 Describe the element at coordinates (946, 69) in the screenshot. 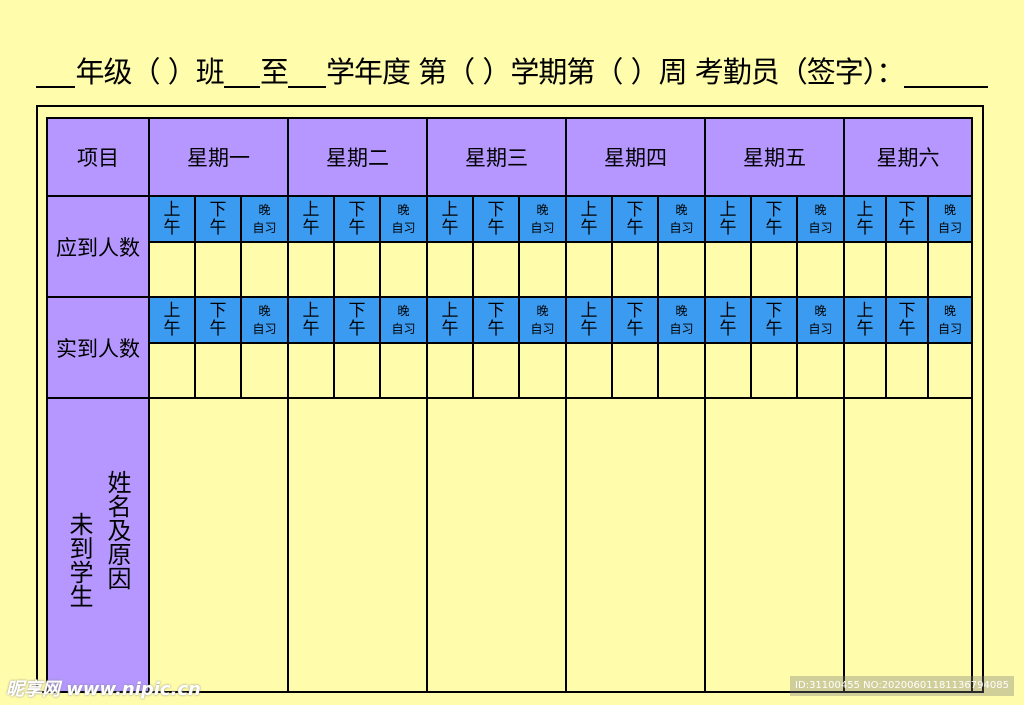

I see `signature-blank` at that location.